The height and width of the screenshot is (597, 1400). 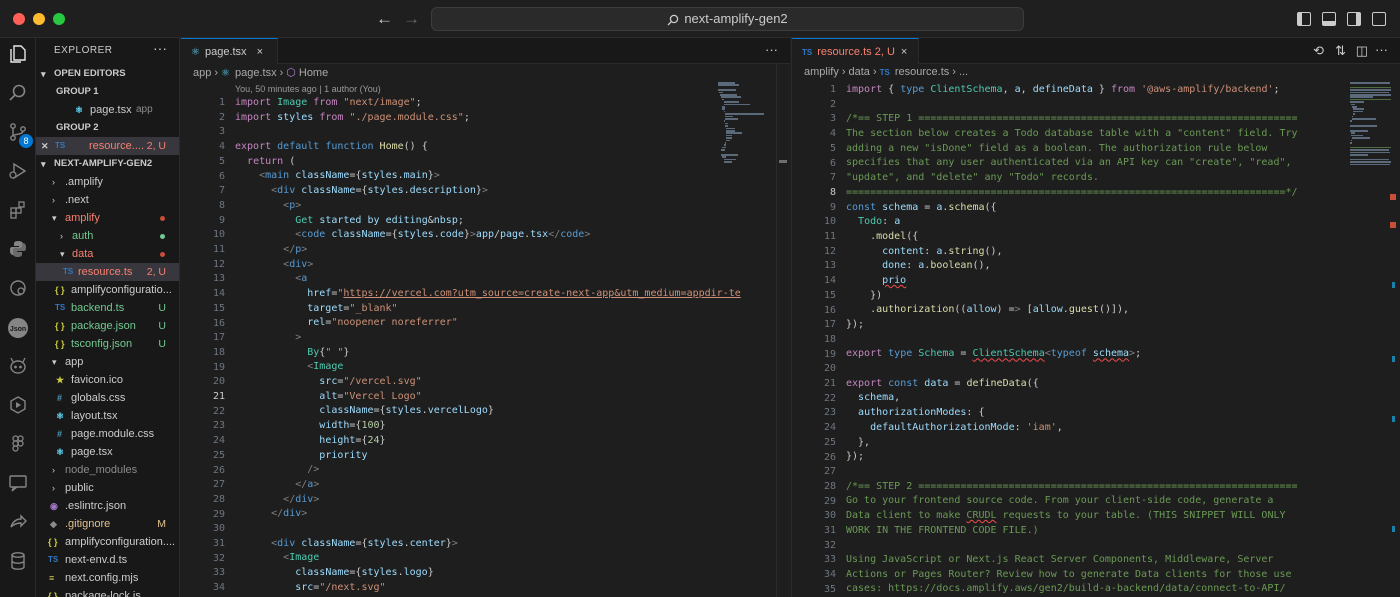 I want to click on code-line: <div>, so click(x=488, y=265).